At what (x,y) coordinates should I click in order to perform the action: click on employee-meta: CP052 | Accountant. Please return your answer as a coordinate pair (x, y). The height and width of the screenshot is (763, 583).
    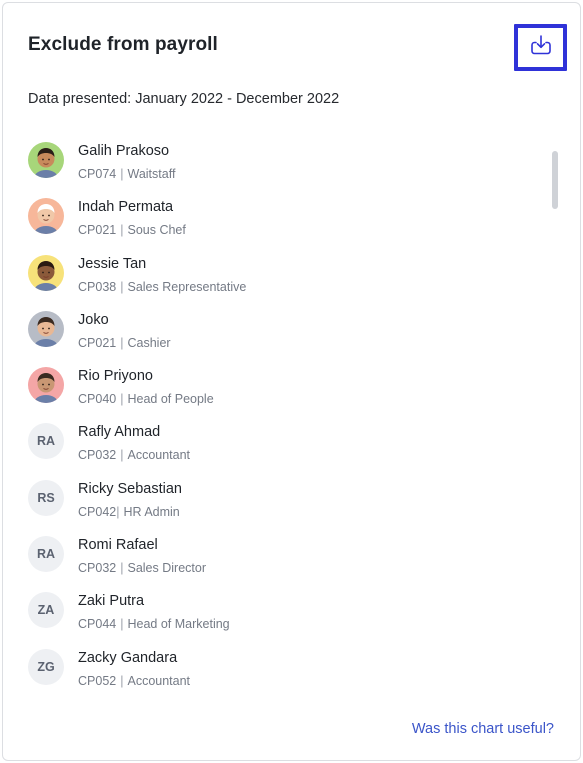
    Looking at the image, I should click on (134, 681).